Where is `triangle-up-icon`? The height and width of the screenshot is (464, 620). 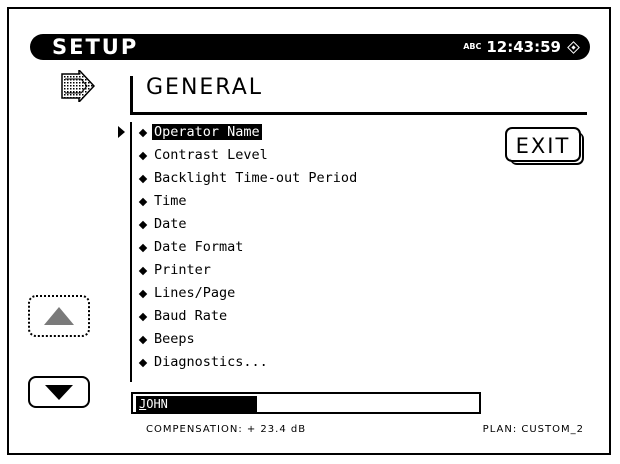 triangle-up-icon is located at coordinates (59, 316).